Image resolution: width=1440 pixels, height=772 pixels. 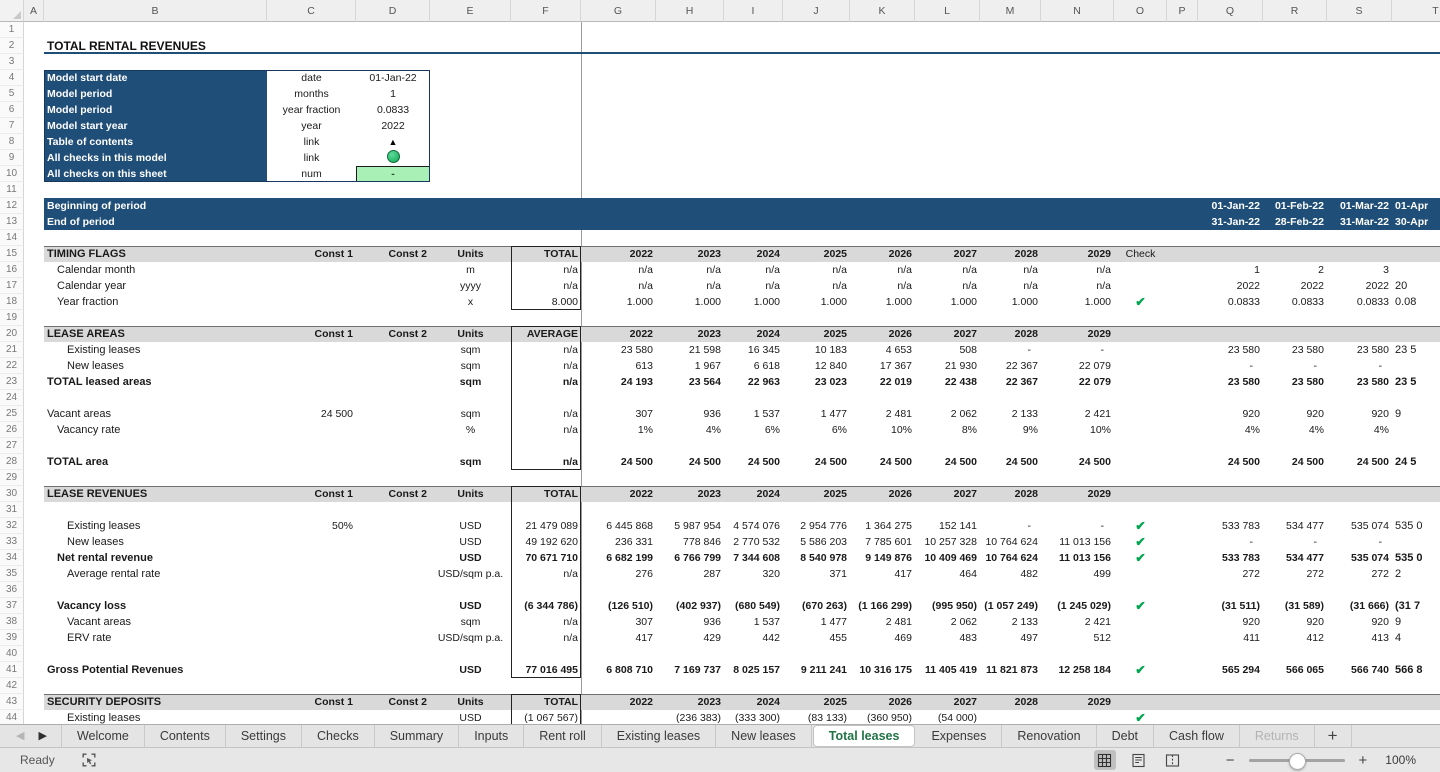 What do you see at coordinates (816, 670) in the screenshot?
I see `cell-J41: 9 211 241` at bounding box center [816, 670].